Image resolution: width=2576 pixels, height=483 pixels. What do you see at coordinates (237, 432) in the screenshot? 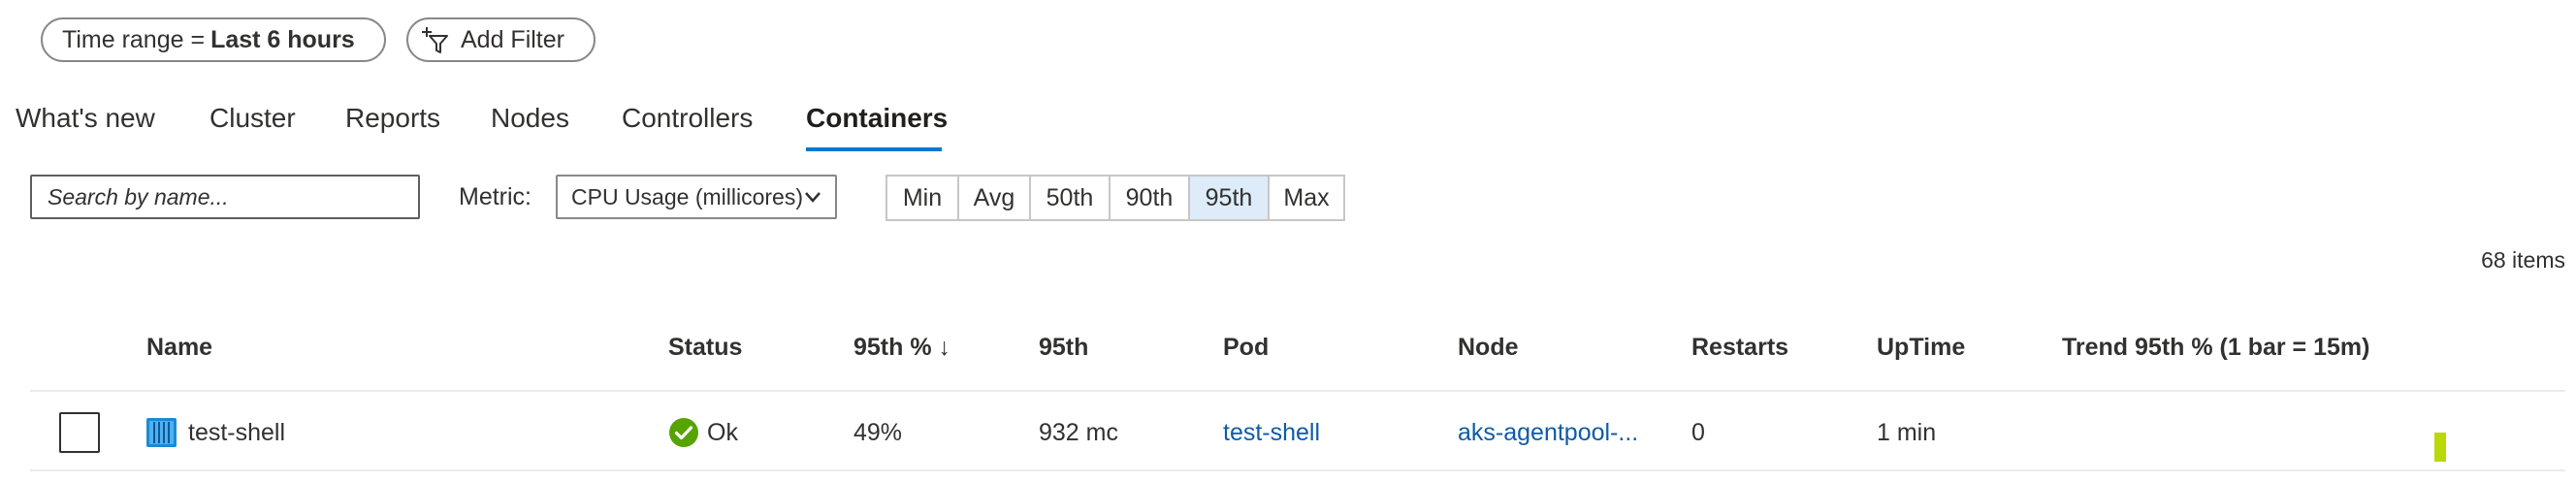
I see `row-name: test-shell` at bounding box center [237, 432].